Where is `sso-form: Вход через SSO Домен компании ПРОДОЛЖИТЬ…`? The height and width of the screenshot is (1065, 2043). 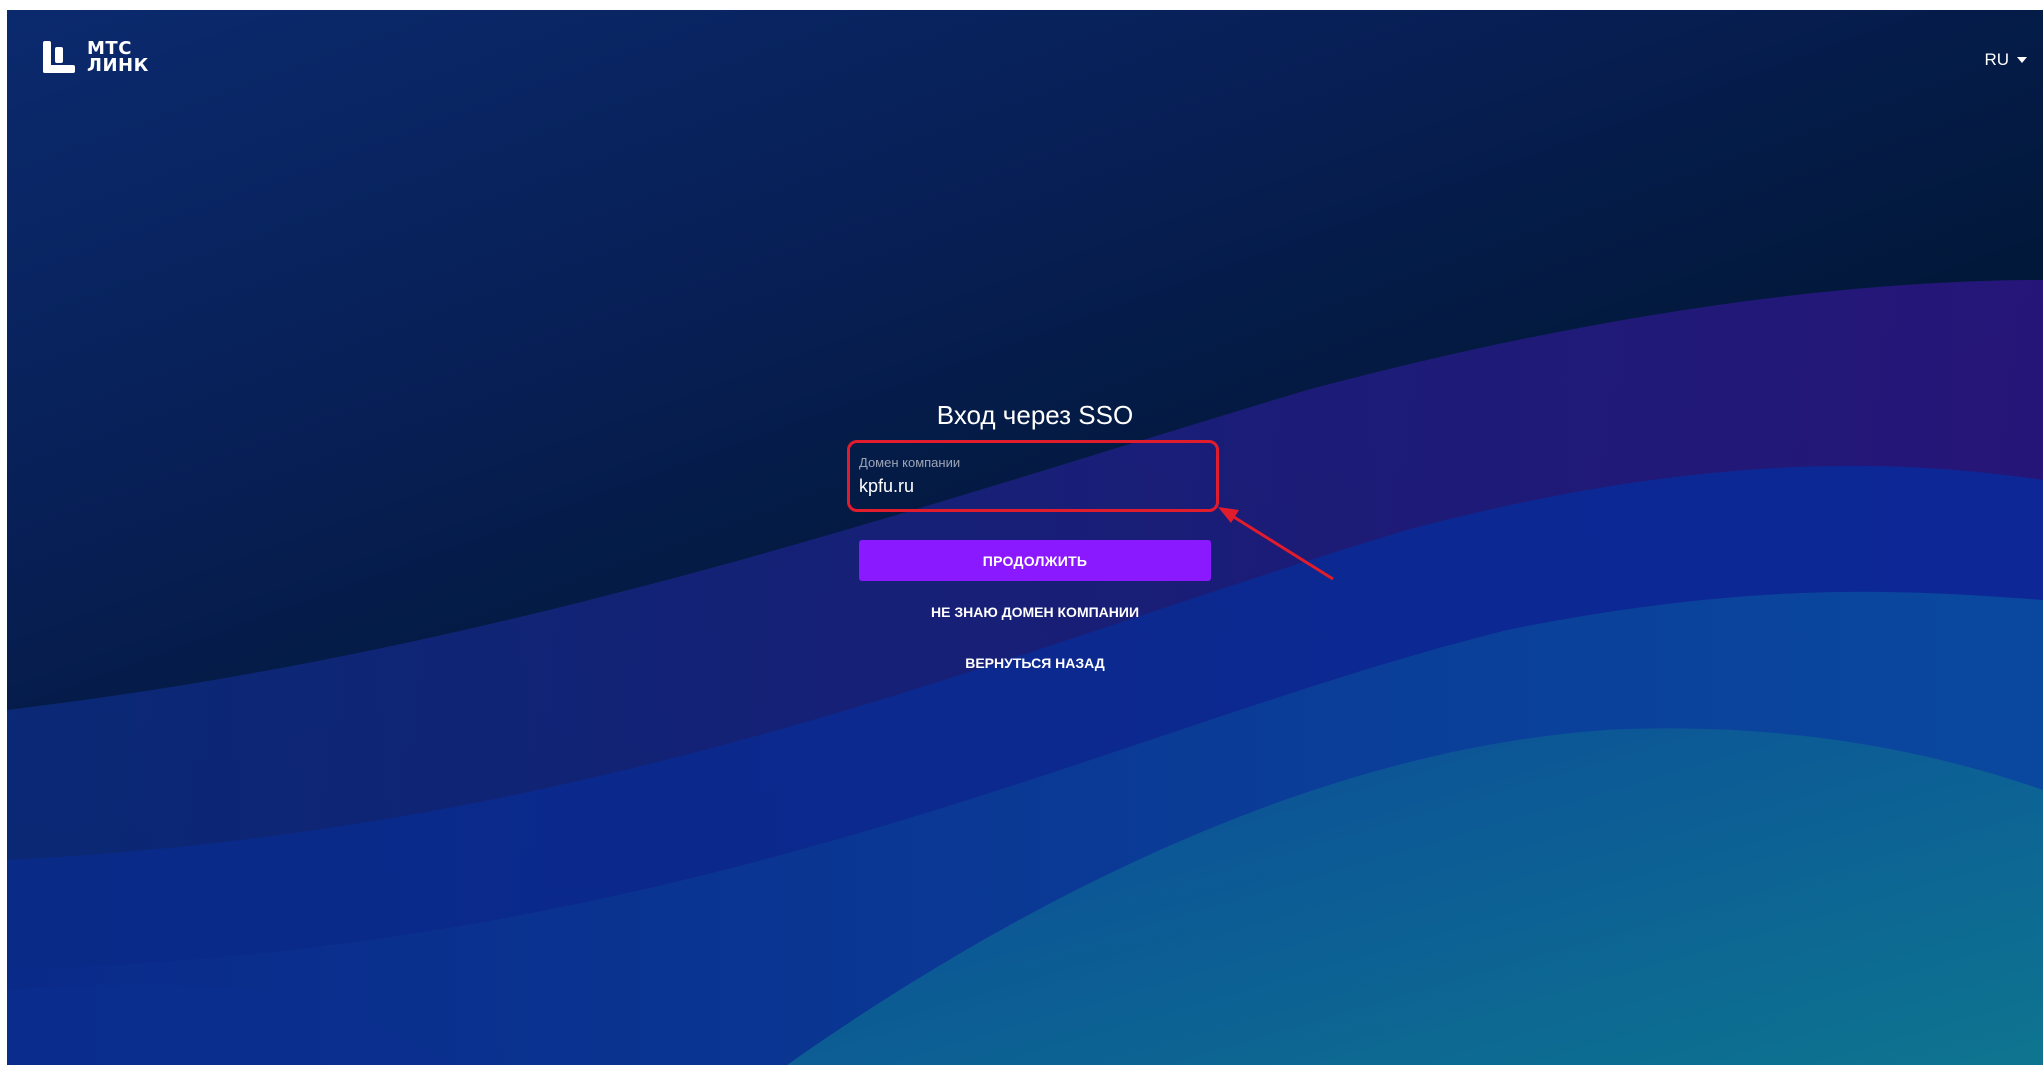 sso-form: Вход через SSO Домен компании ПРОДОЛЖИТЬ… is located at coordinates (1035, 535).